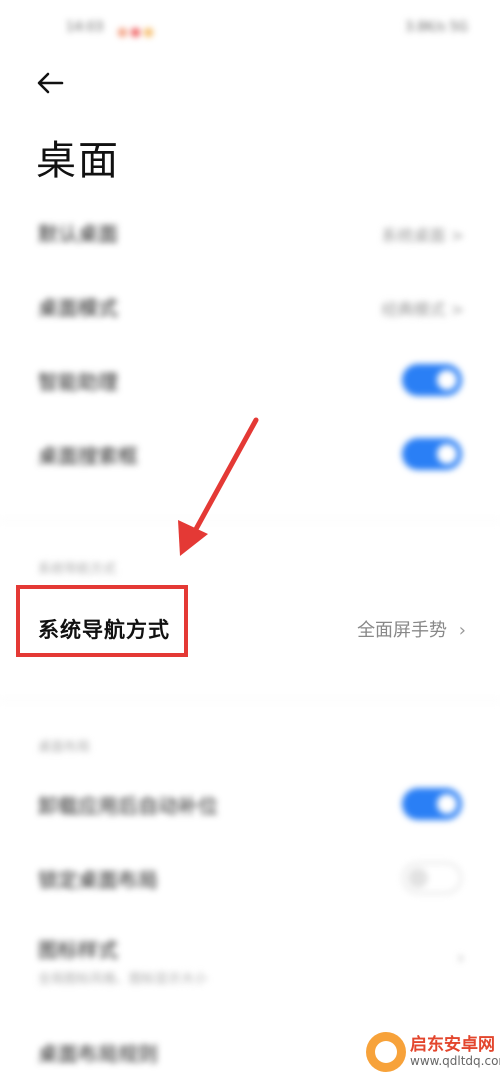 This screenshot has width=500, height=1084. Describe the element at coordinates (88, 456) in the screenshot. I see `setting-label: 桌面搜索框` at that location.